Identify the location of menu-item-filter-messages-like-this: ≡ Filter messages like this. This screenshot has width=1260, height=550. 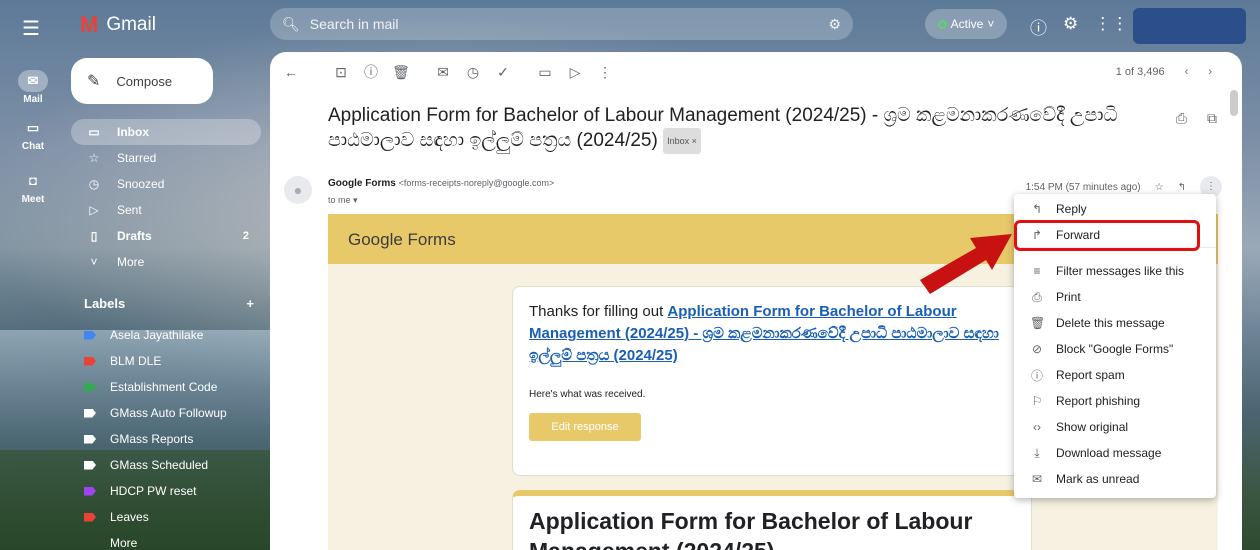
(1115, 271).